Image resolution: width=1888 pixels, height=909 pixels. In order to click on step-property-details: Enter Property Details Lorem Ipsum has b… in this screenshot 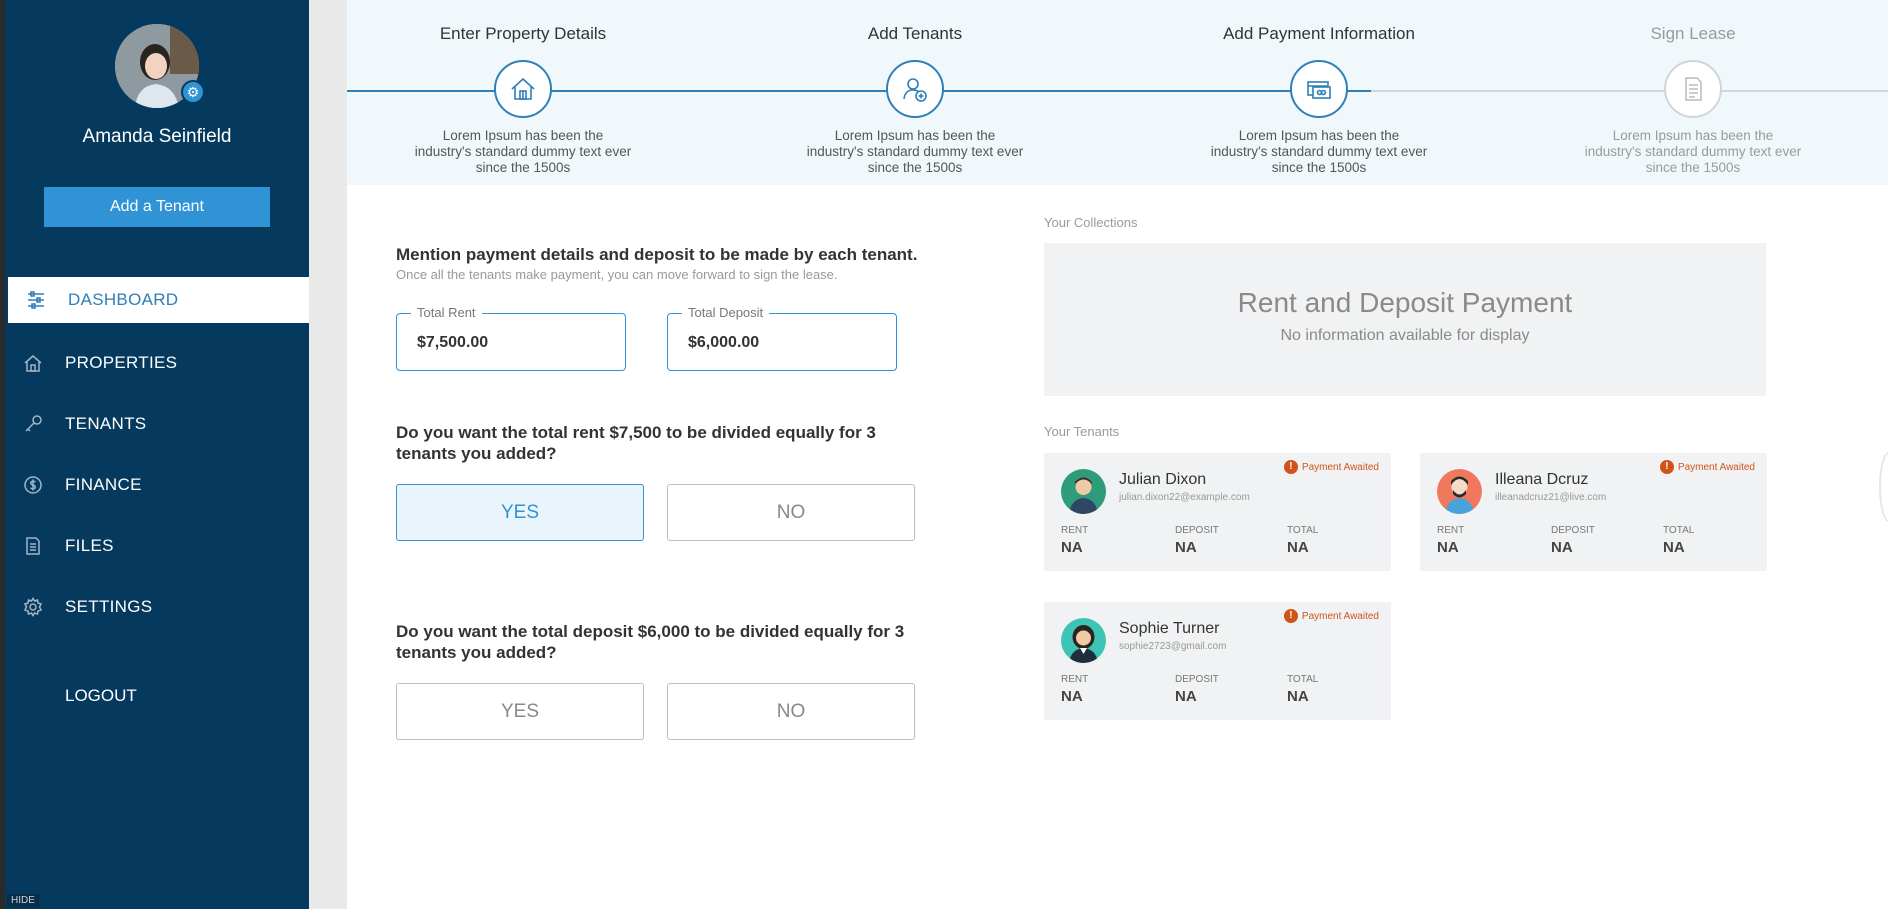, I will do `click(523, 100)`.